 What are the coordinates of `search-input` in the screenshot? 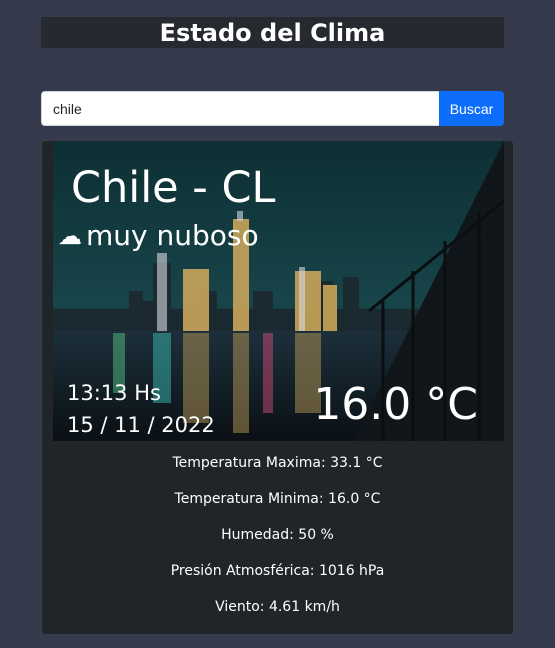 It's located at (240, 108).